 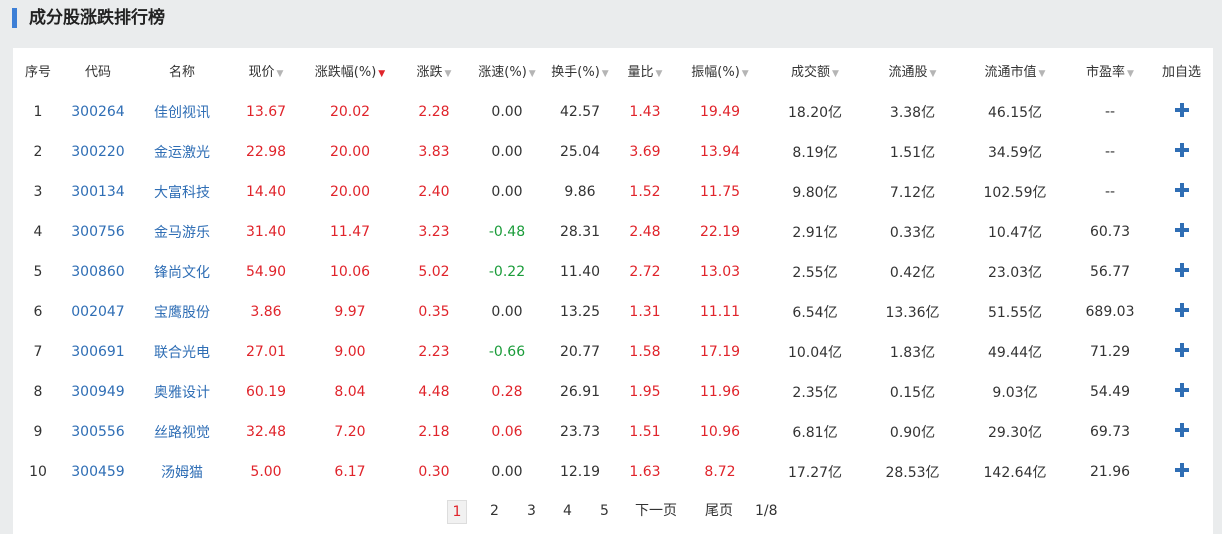 What do you see at coordinates (266, 152) in the screenshot?
I see `cell-price: 22.98` at bounding box center [266, 152].